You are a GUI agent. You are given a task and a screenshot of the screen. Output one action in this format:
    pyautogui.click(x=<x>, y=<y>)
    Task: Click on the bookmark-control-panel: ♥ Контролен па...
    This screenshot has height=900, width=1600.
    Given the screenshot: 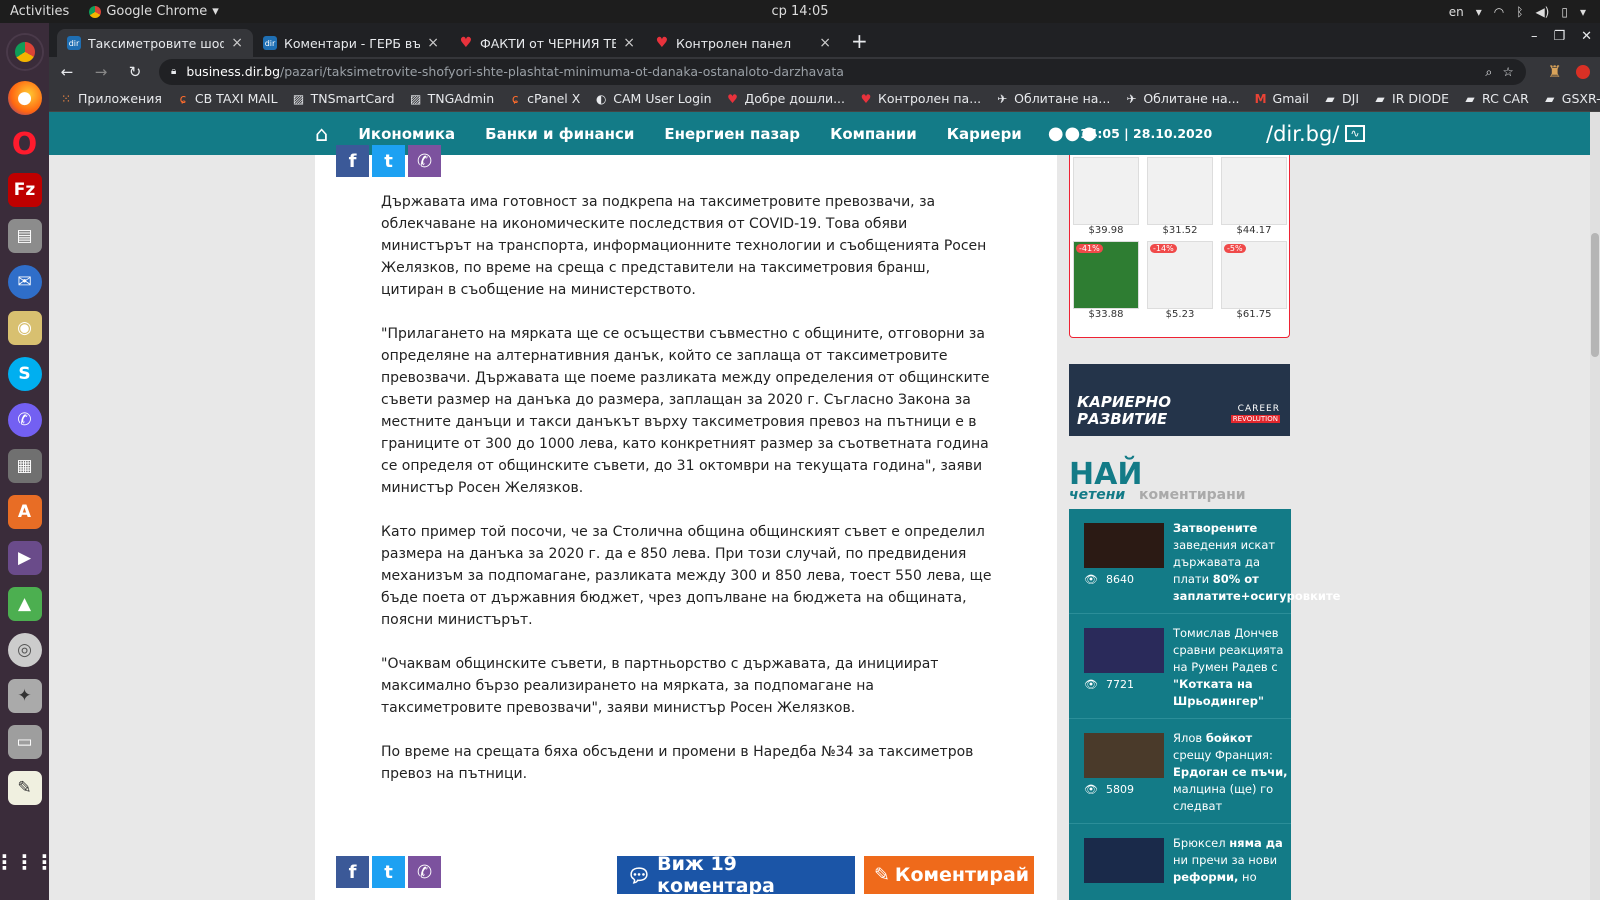 What is the action you would take?
    pyautogui.click(x=920, y=98)
    